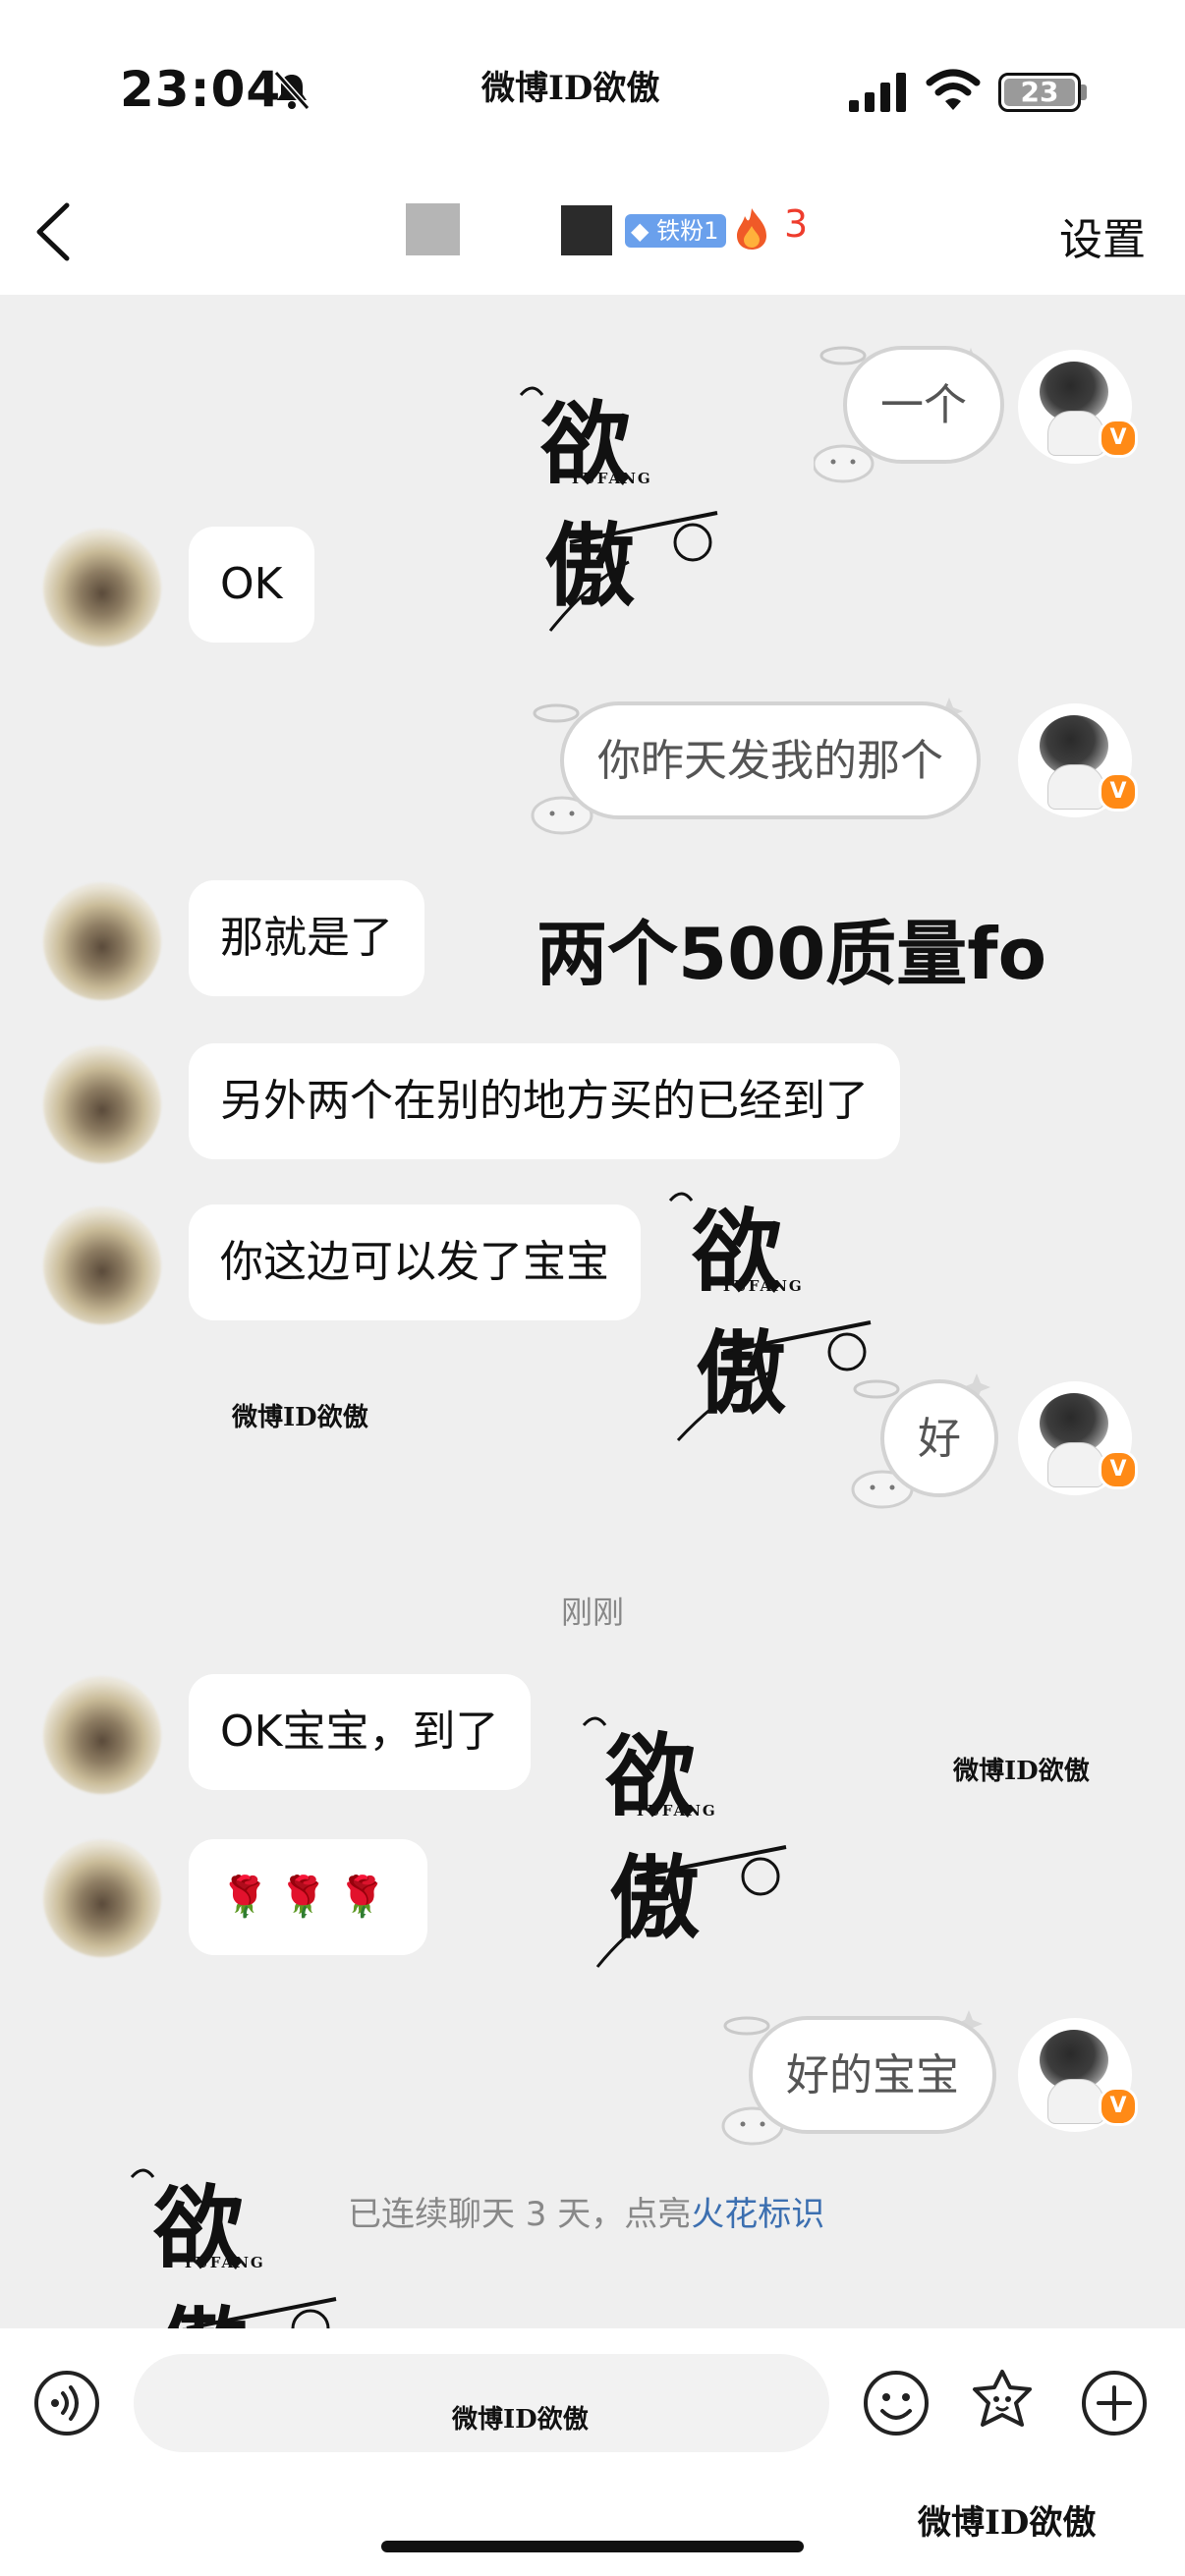 The width and height of the screenshot is (1185, 2576). I want to click on battery-indicator: 23, so click(1040, 92).